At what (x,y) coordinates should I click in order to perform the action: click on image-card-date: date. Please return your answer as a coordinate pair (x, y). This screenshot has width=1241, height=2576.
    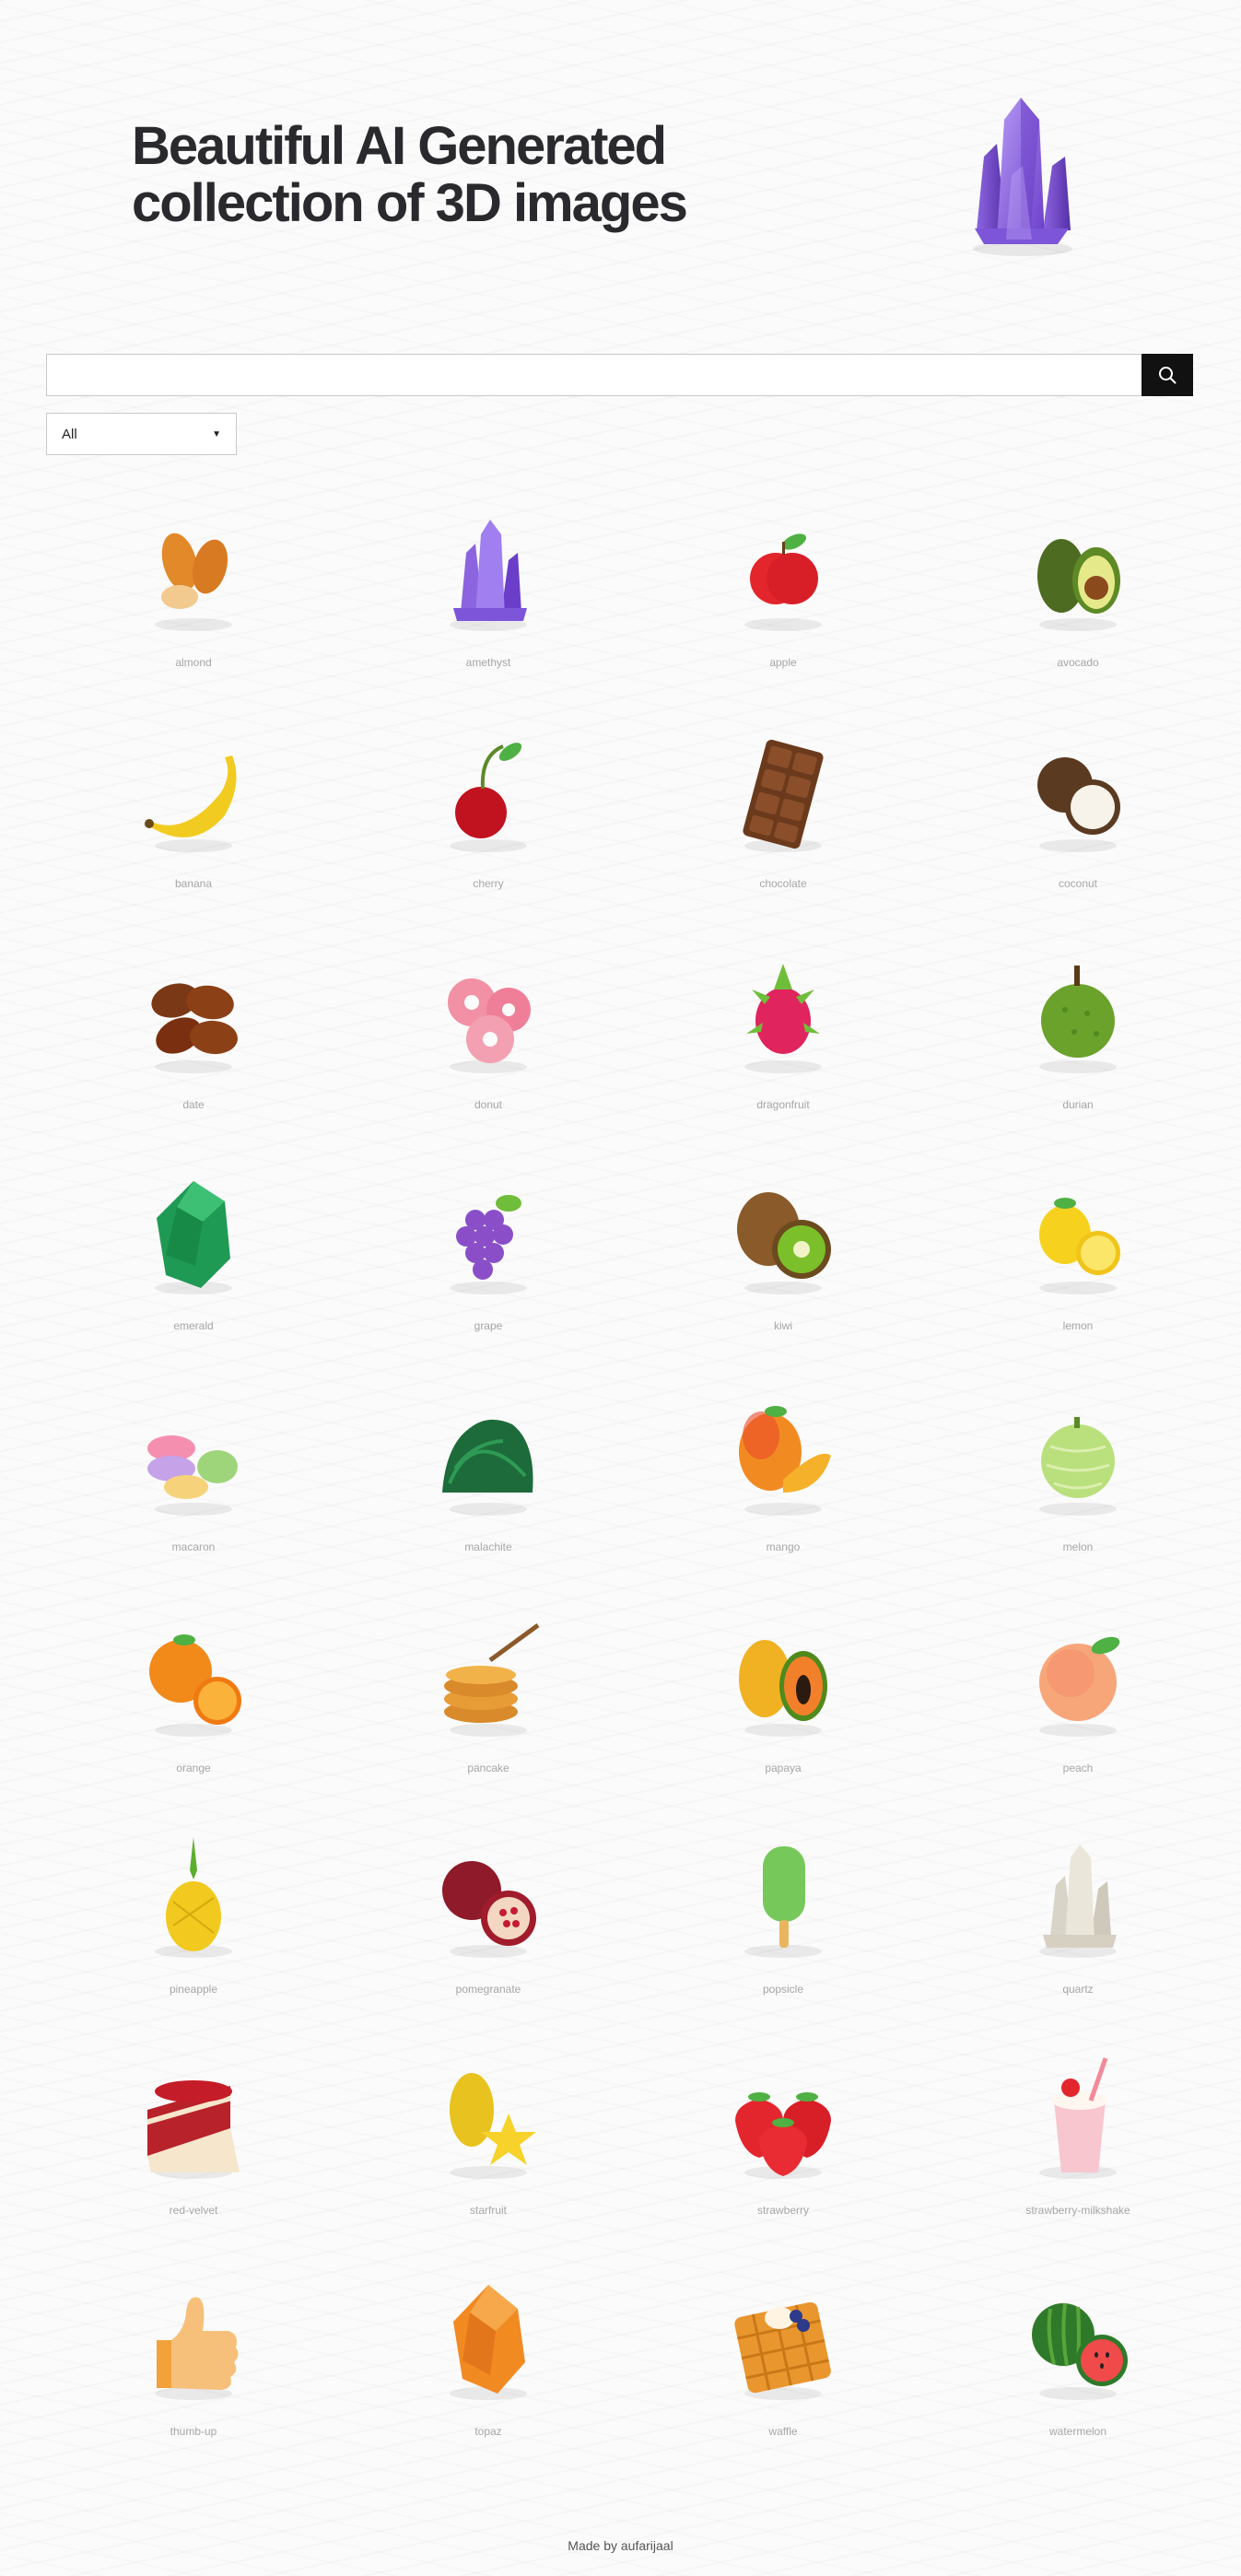
    Looking at the image, I should click on (193, 1031).